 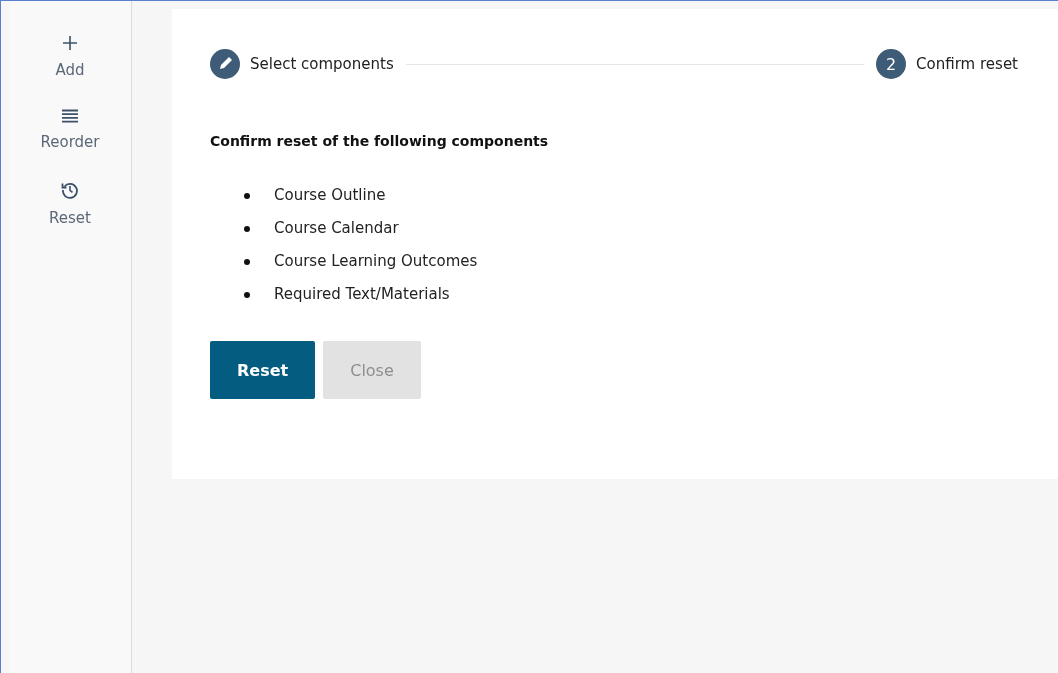 What do you see at coordinates (336, 228) in the screenshot?
I see `list-item: Course Calendar` at bounding box center [336, 228].